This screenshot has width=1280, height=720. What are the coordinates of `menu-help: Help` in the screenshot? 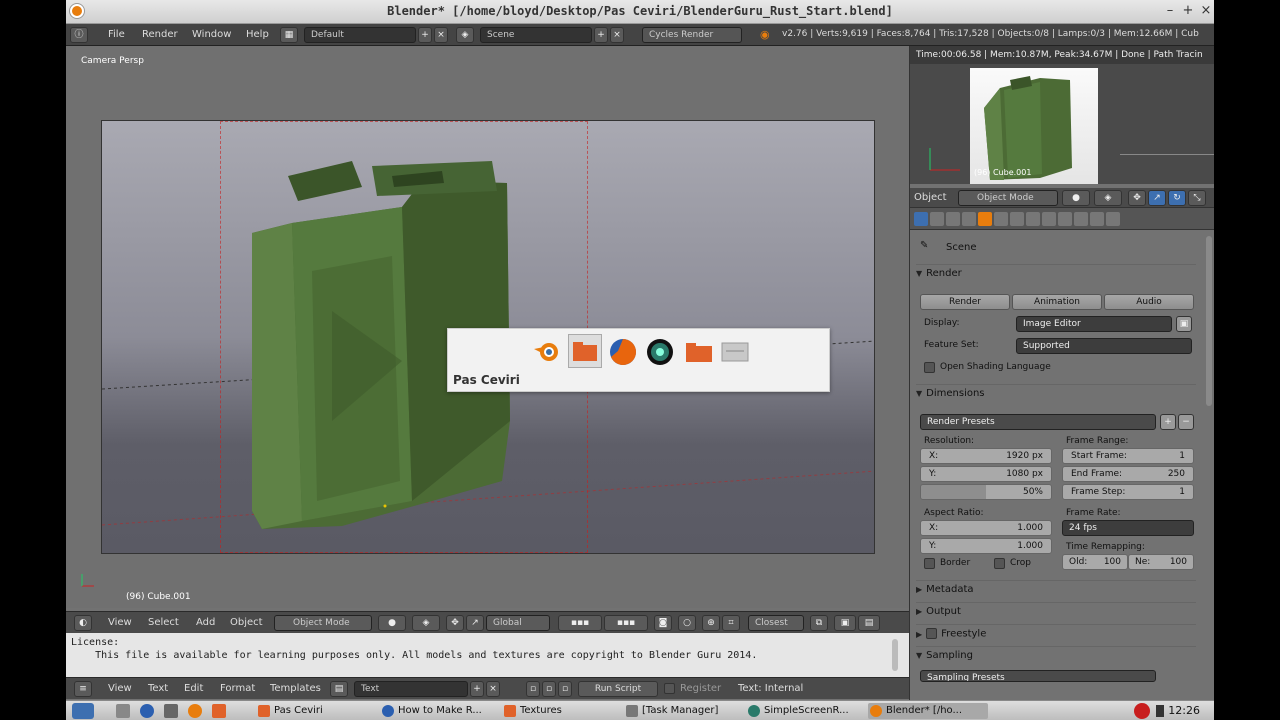 It's located at (257, 34).